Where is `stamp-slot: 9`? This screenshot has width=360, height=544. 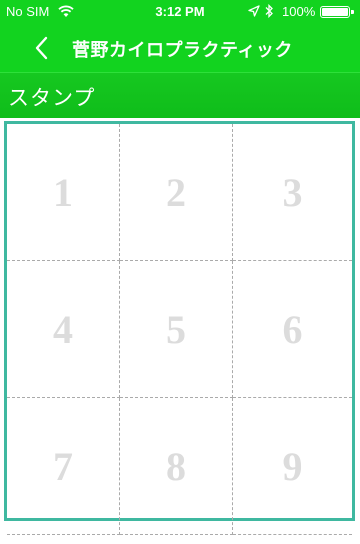 stamp-slot: 9 is located at coordinates (292, 466).